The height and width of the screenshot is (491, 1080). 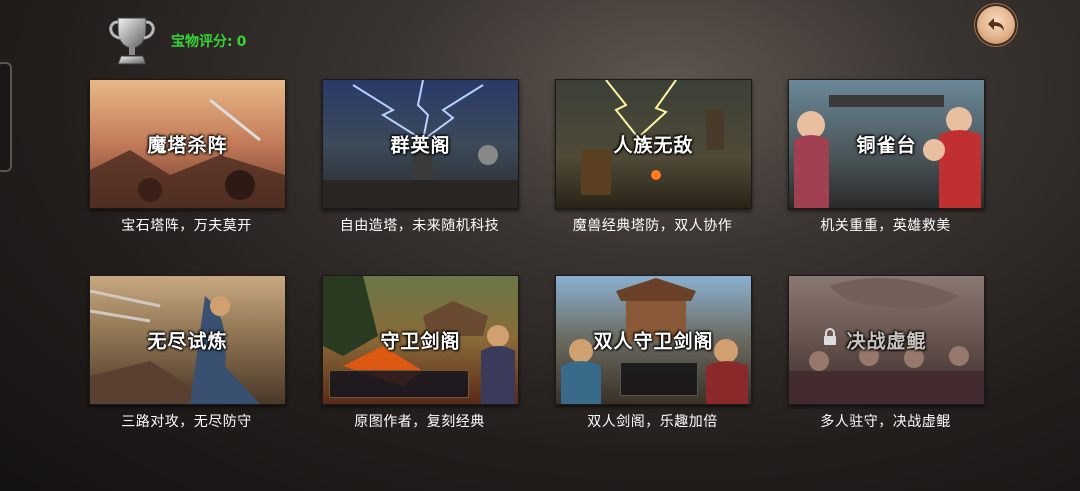 I want to click on mode-description: 原图作者，复刻经典, so click(x=419, y=422).